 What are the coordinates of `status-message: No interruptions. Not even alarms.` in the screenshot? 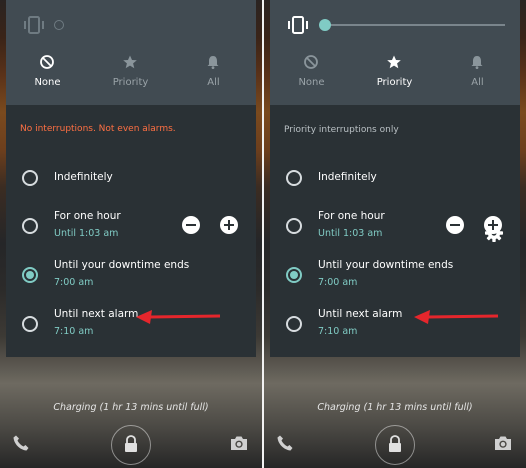 It's located at (98, 129).